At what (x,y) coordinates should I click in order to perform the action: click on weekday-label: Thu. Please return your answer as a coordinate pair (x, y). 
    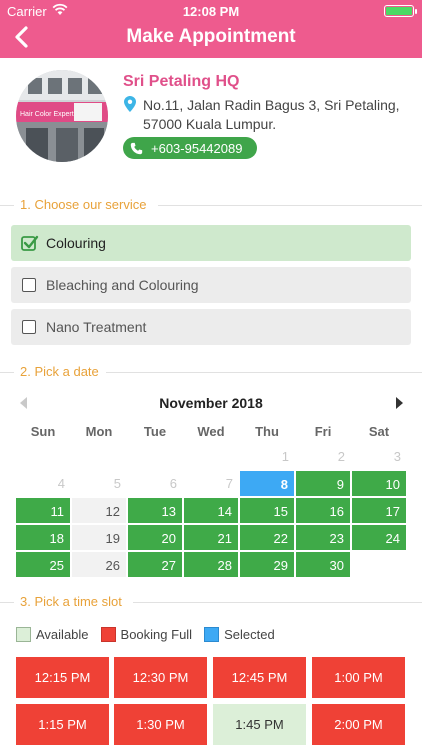
    Looking at the image, I should click on (267, 431).